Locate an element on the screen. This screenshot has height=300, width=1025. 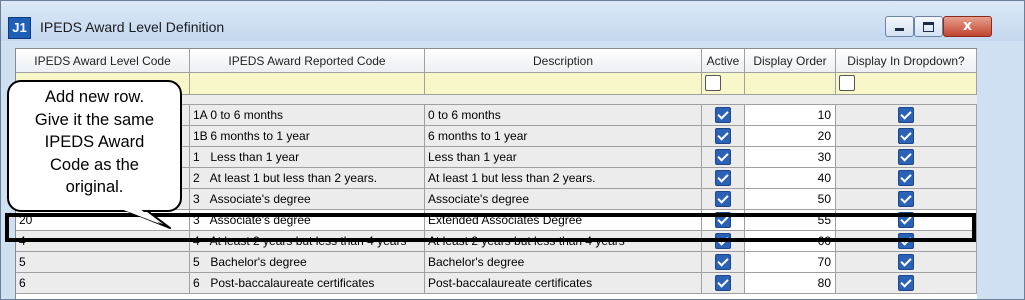
description-cell: 0 to 6 months is located at coordinates (563, 115).